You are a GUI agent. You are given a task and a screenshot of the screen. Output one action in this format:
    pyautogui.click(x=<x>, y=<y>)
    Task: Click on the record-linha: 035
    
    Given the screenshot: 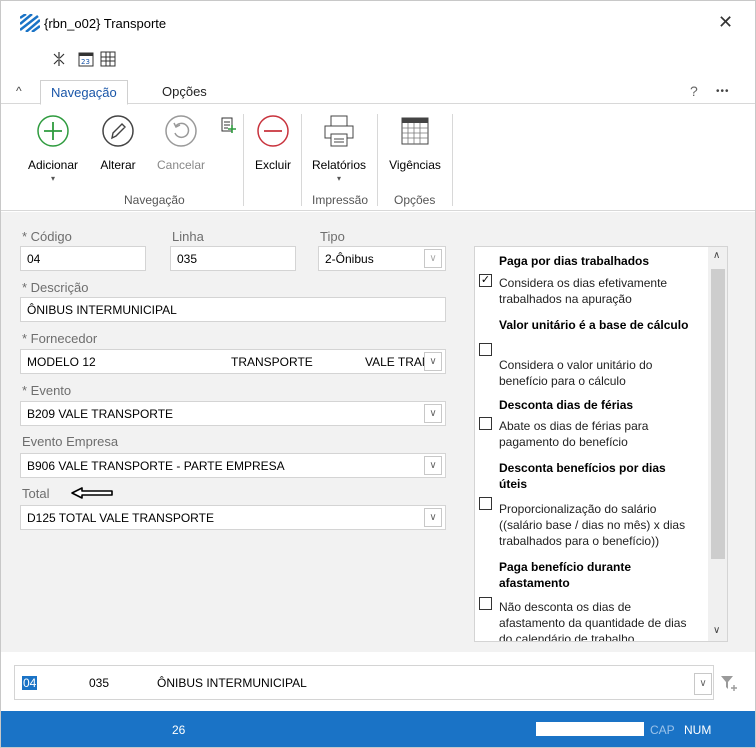 What is the action you would take?
    pyautogui.click(x=99, y=683)
    